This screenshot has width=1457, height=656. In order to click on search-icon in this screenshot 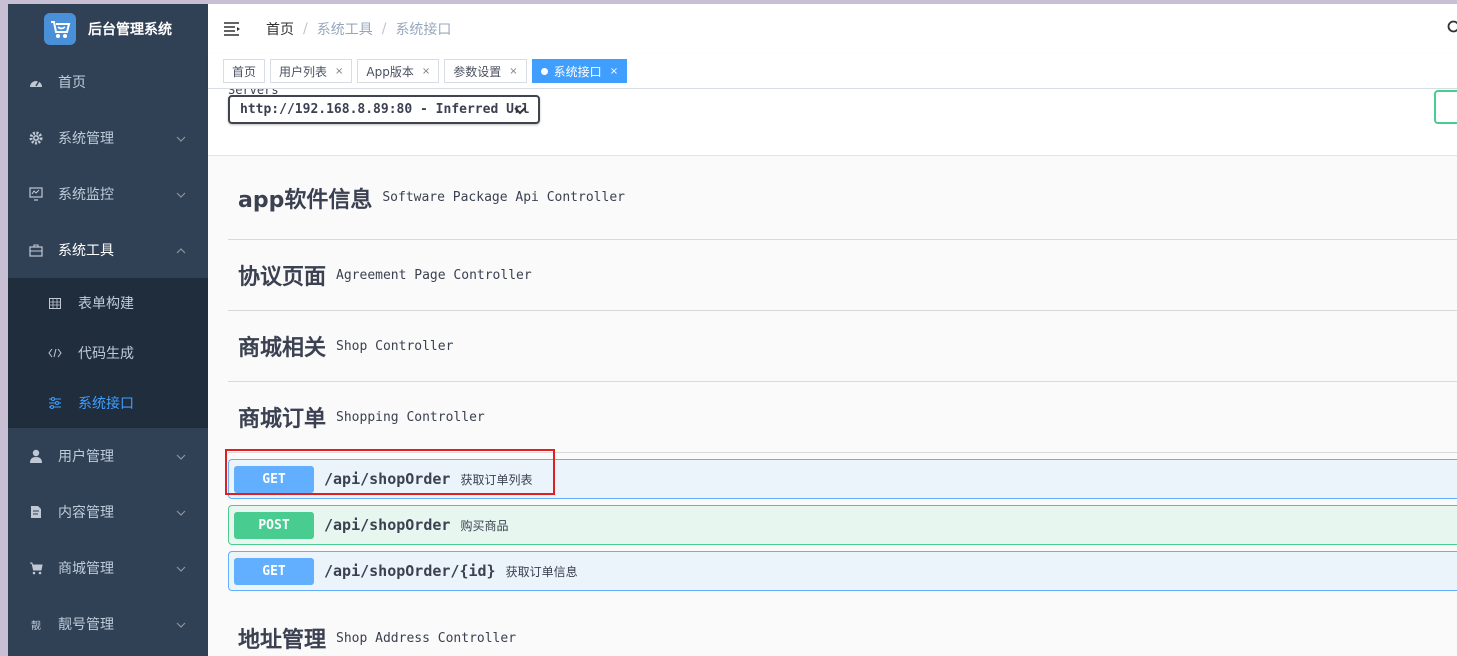, I will do `click(1452, 30)`.